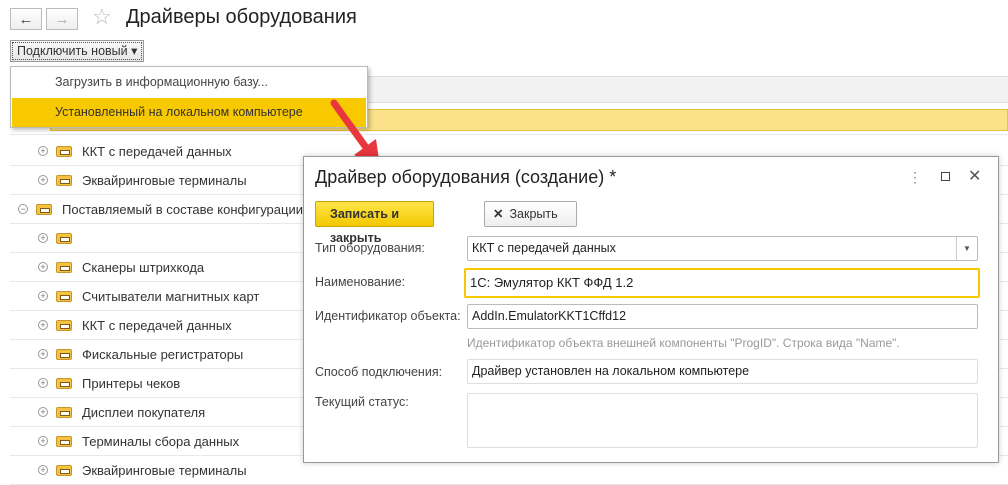 This screenshot has width=1008, height=485. What do you see at coordinates (722, 316) in the screenshot?
I see `object-id-input: AddIn.EmulatorKKT1Cffd12` at bounding box center [722, 316].